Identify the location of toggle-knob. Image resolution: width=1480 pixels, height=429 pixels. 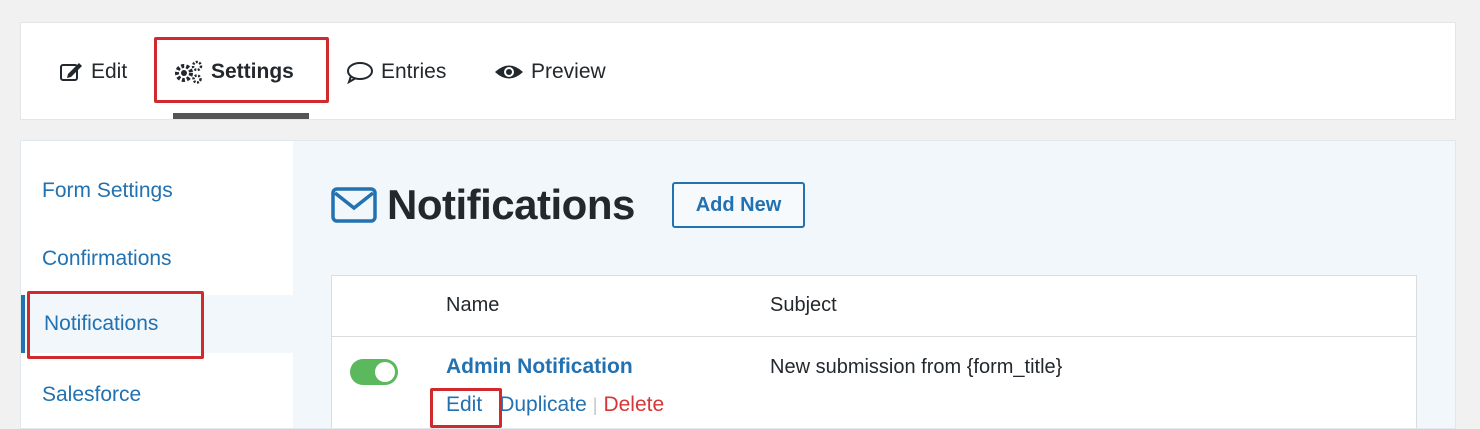
(385, 372).